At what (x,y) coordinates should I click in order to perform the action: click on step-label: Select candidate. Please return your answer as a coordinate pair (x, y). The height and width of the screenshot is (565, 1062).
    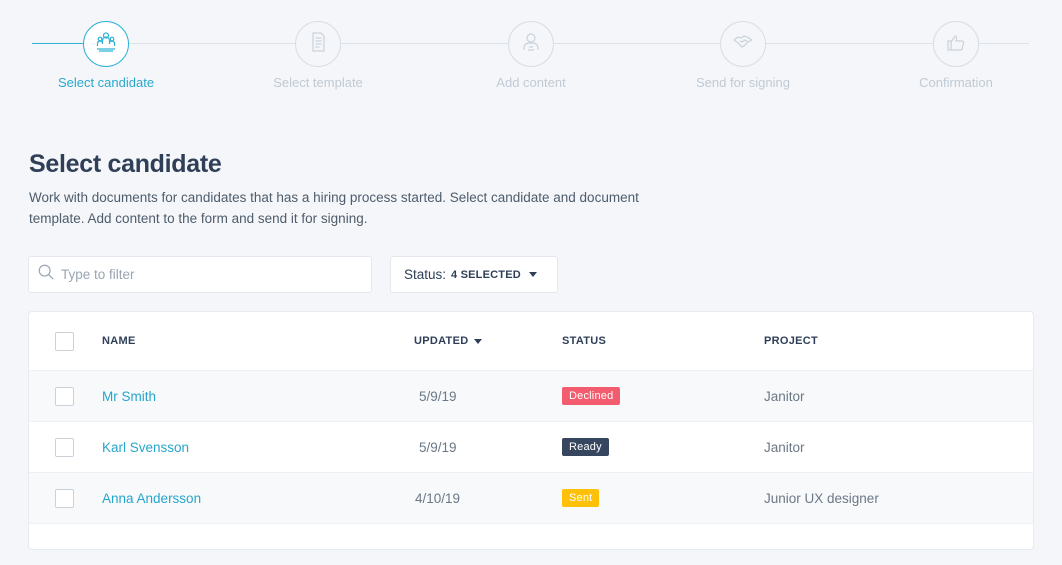
    Looking at the image, I should click on (106, 82).